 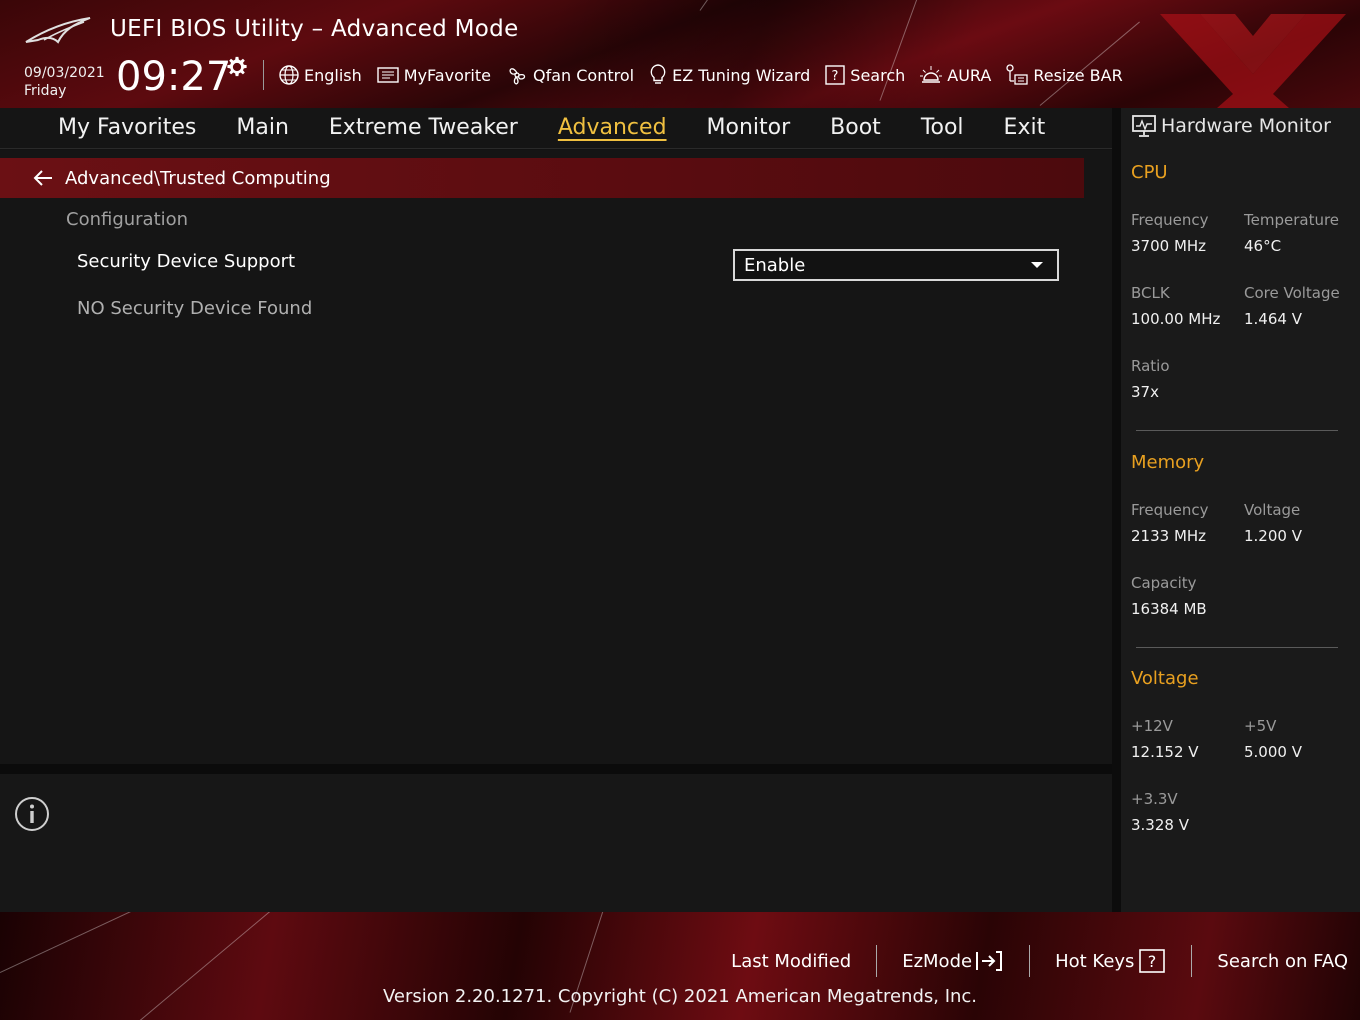 What do you see at coordinates (186, 261) in the screenshot?
I see `security-device-support-label: Security Device Support` at bounding box center [186, 261].